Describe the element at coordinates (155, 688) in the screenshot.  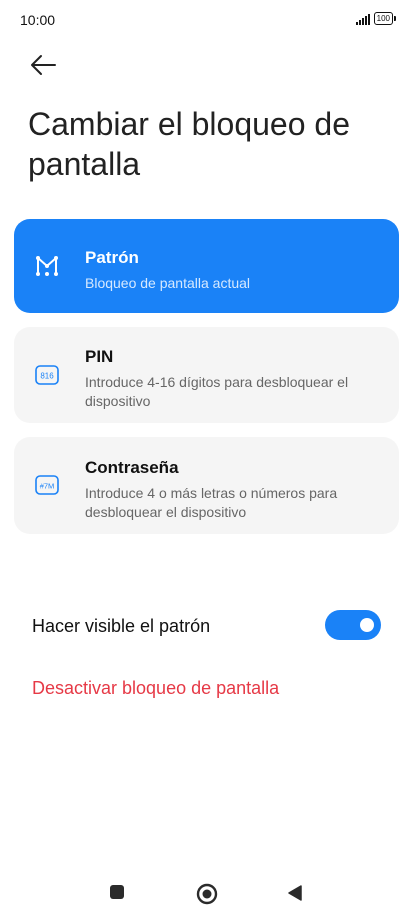
I see `disable-screen-lock-link: Desactivar bloqueo de pantalla` at that location.